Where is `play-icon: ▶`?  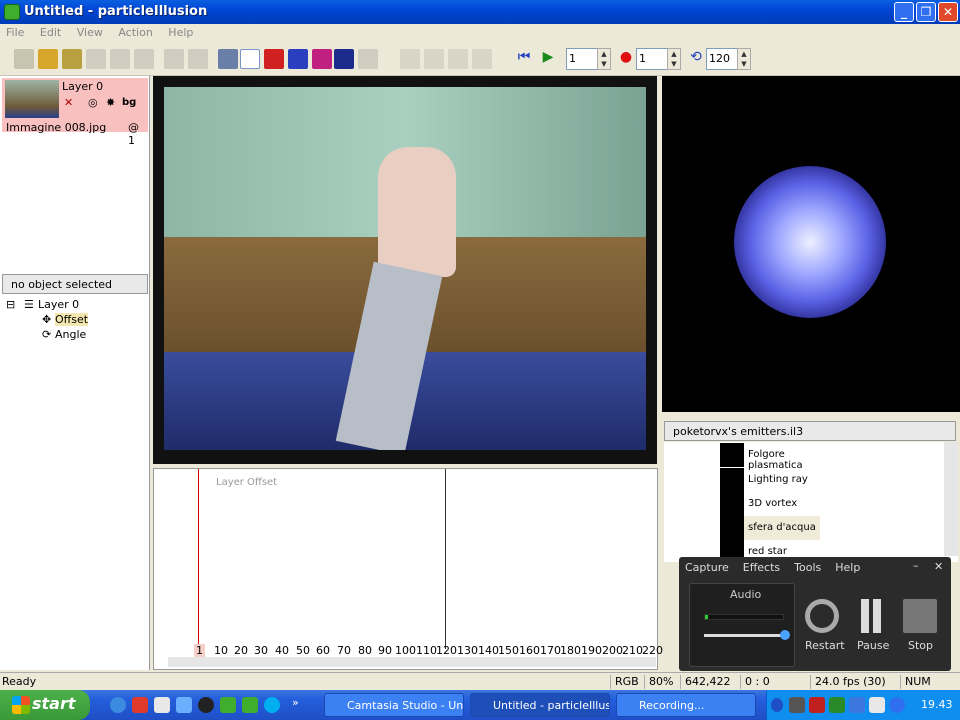
play-icon: ▶ is located at coordinates (548, 59).